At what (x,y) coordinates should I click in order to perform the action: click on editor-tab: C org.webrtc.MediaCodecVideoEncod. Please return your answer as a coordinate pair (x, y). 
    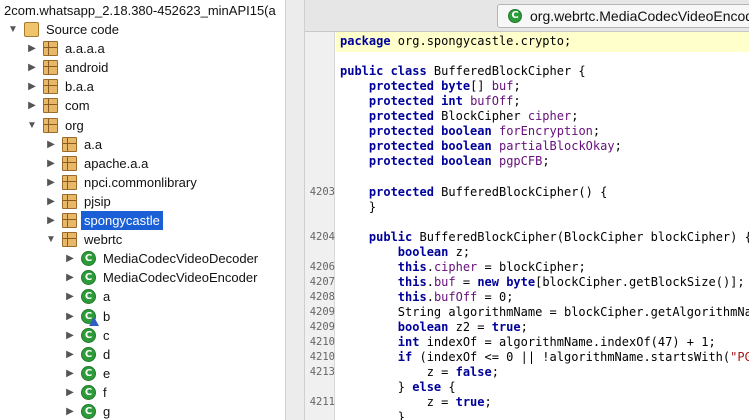
    Looking at the image, I should click on (623, 16).